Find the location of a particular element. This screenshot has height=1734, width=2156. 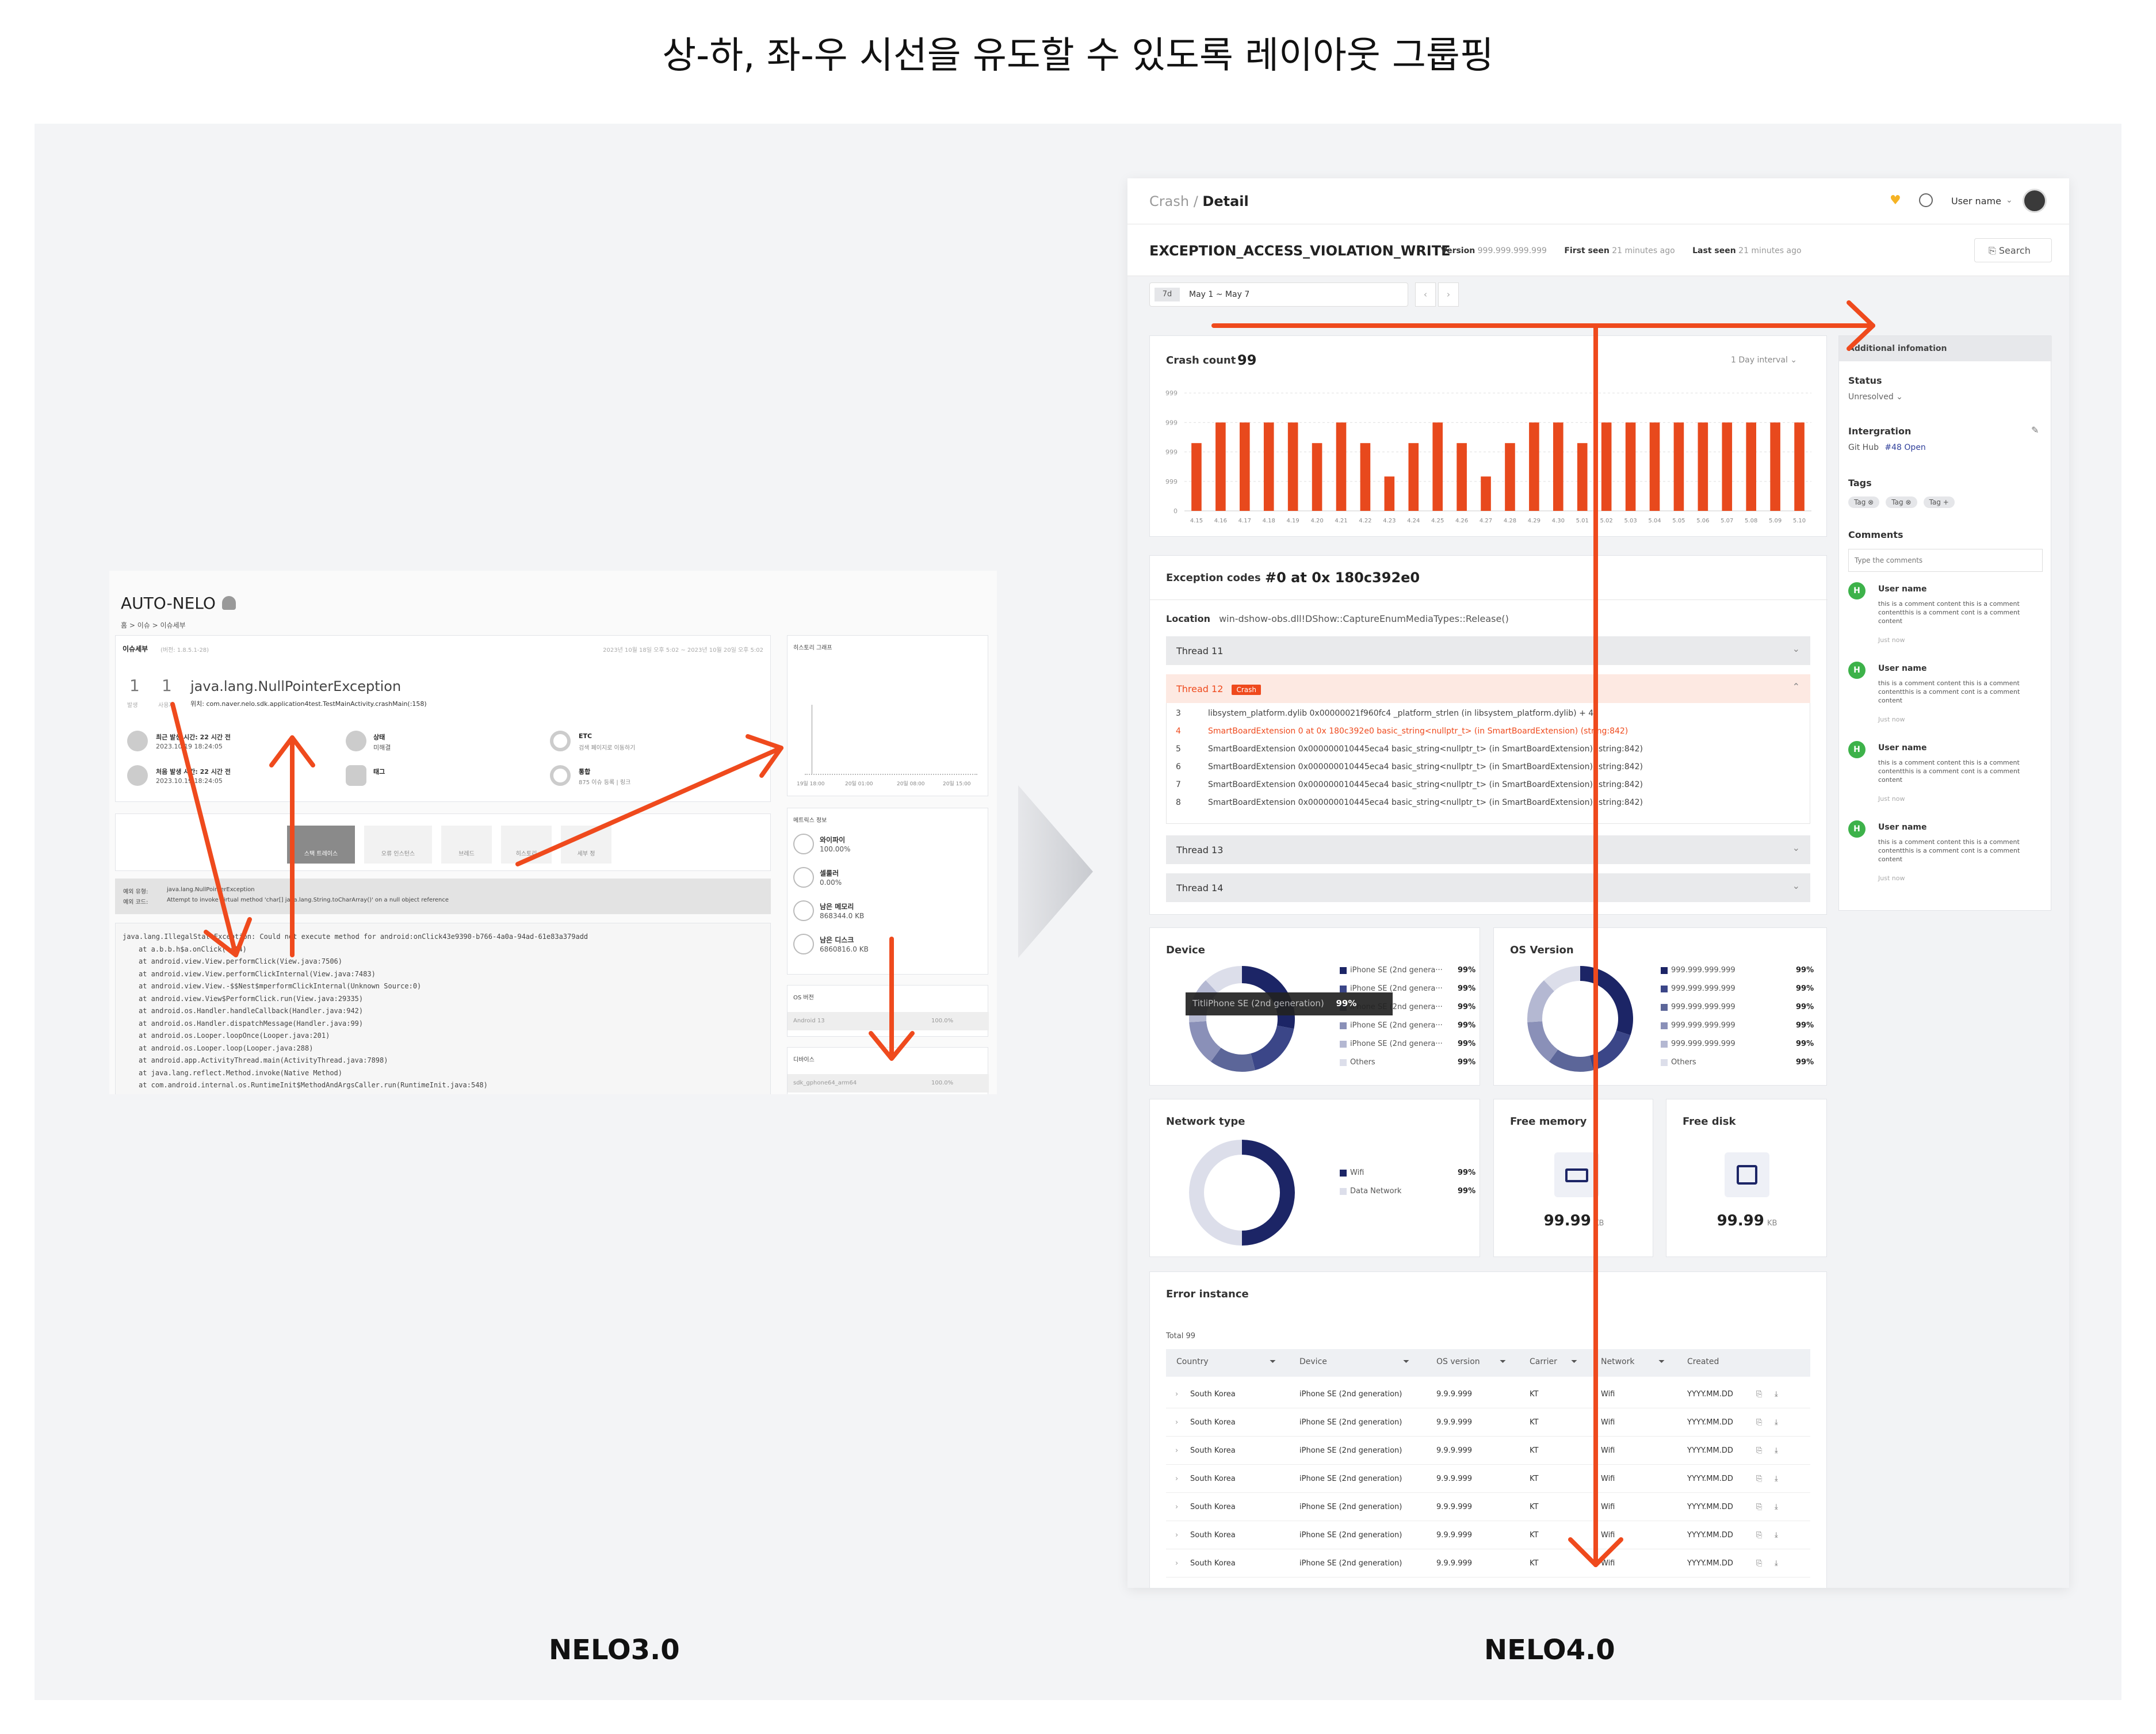

caption-nelo4: NELO4.0 is located at coordinates (1549, 1650).